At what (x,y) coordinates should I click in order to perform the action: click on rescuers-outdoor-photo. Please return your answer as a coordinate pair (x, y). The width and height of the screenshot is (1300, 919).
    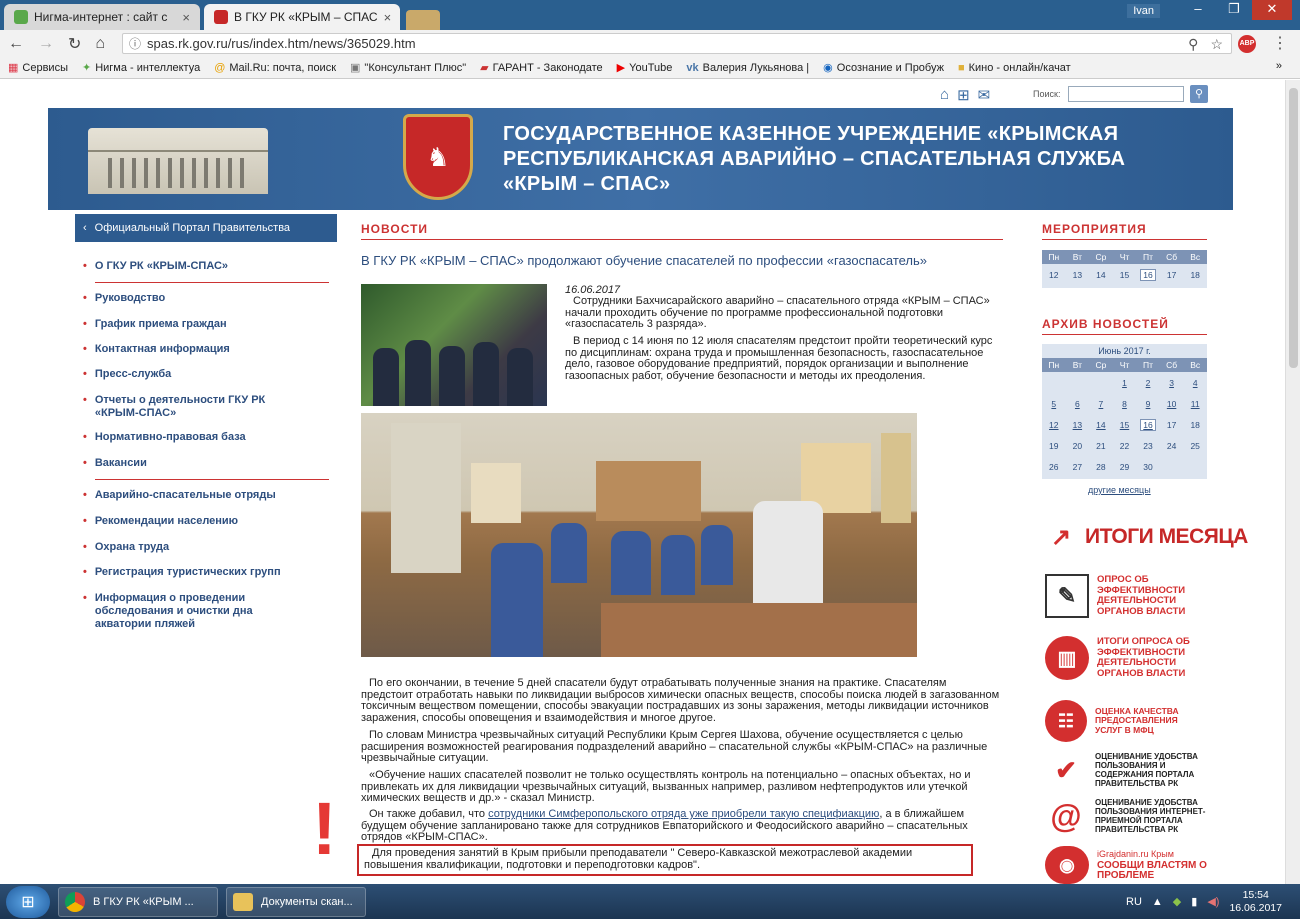
    Looking at the image, I should click on (454, 345).